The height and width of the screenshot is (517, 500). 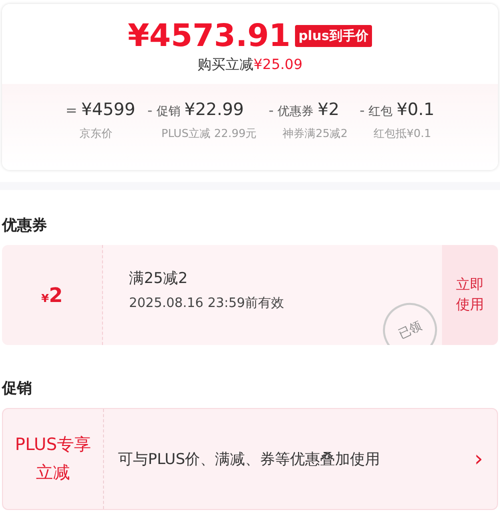 What do you see at coordinates (315, 133) in the screenshot?
I see `breakdown-note: 神券满25减2` at bounding box center [315, 133].